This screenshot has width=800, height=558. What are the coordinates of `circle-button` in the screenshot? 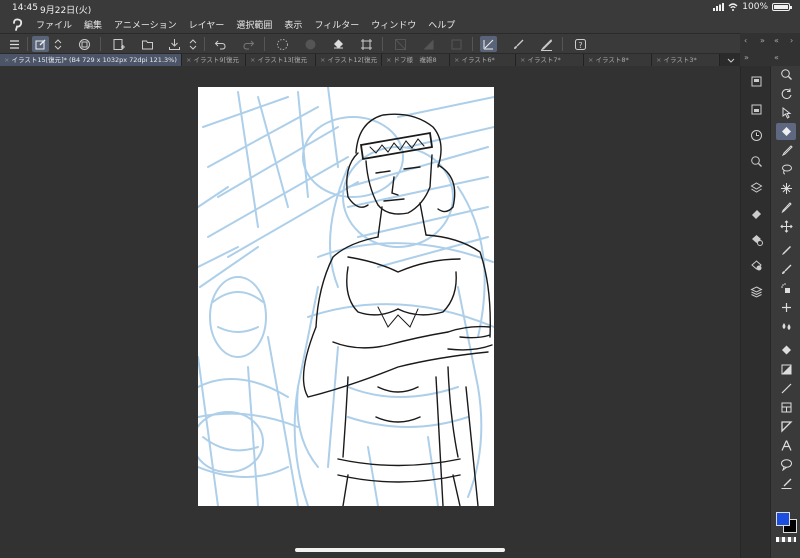 It's located at (310, 44).